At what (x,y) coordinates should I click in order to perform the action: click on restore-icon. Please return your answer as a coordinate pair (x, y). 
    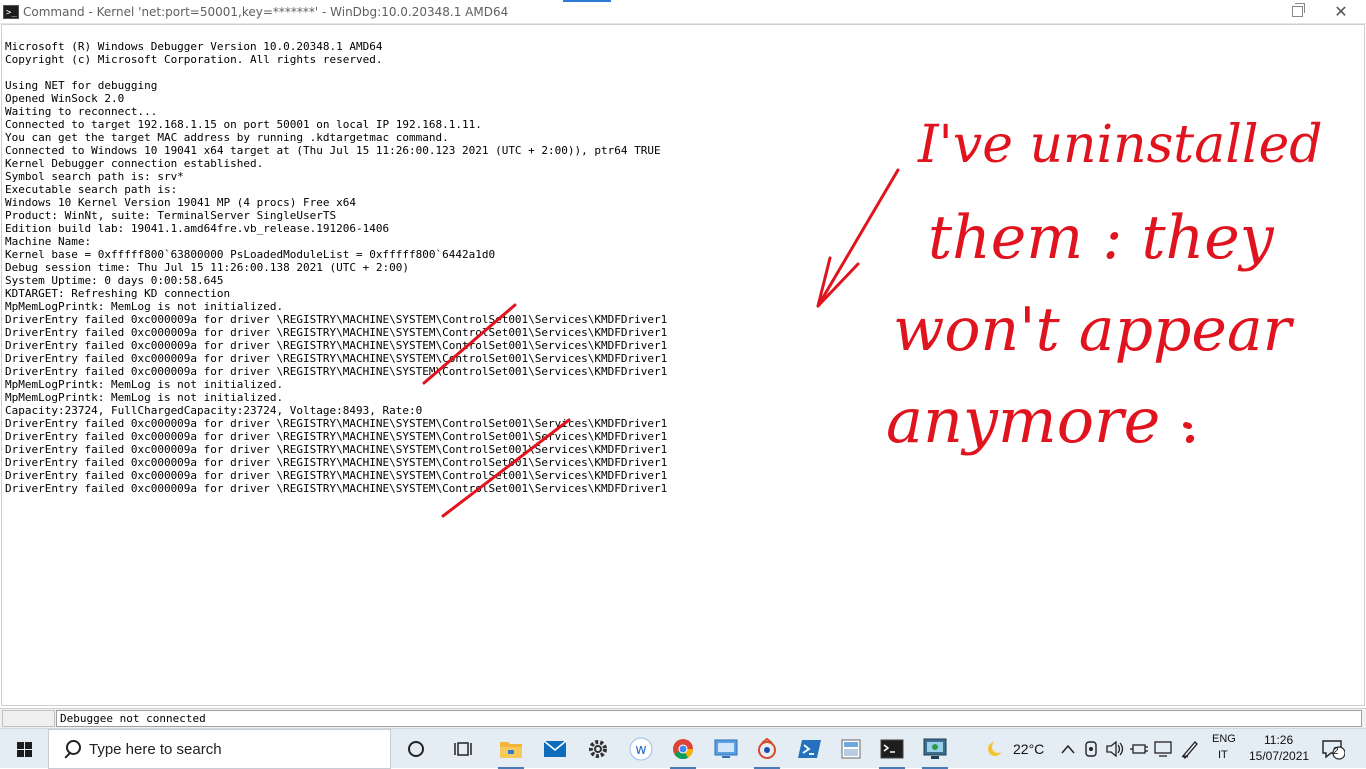
    Looking at the image, I should click on (1298, 10).